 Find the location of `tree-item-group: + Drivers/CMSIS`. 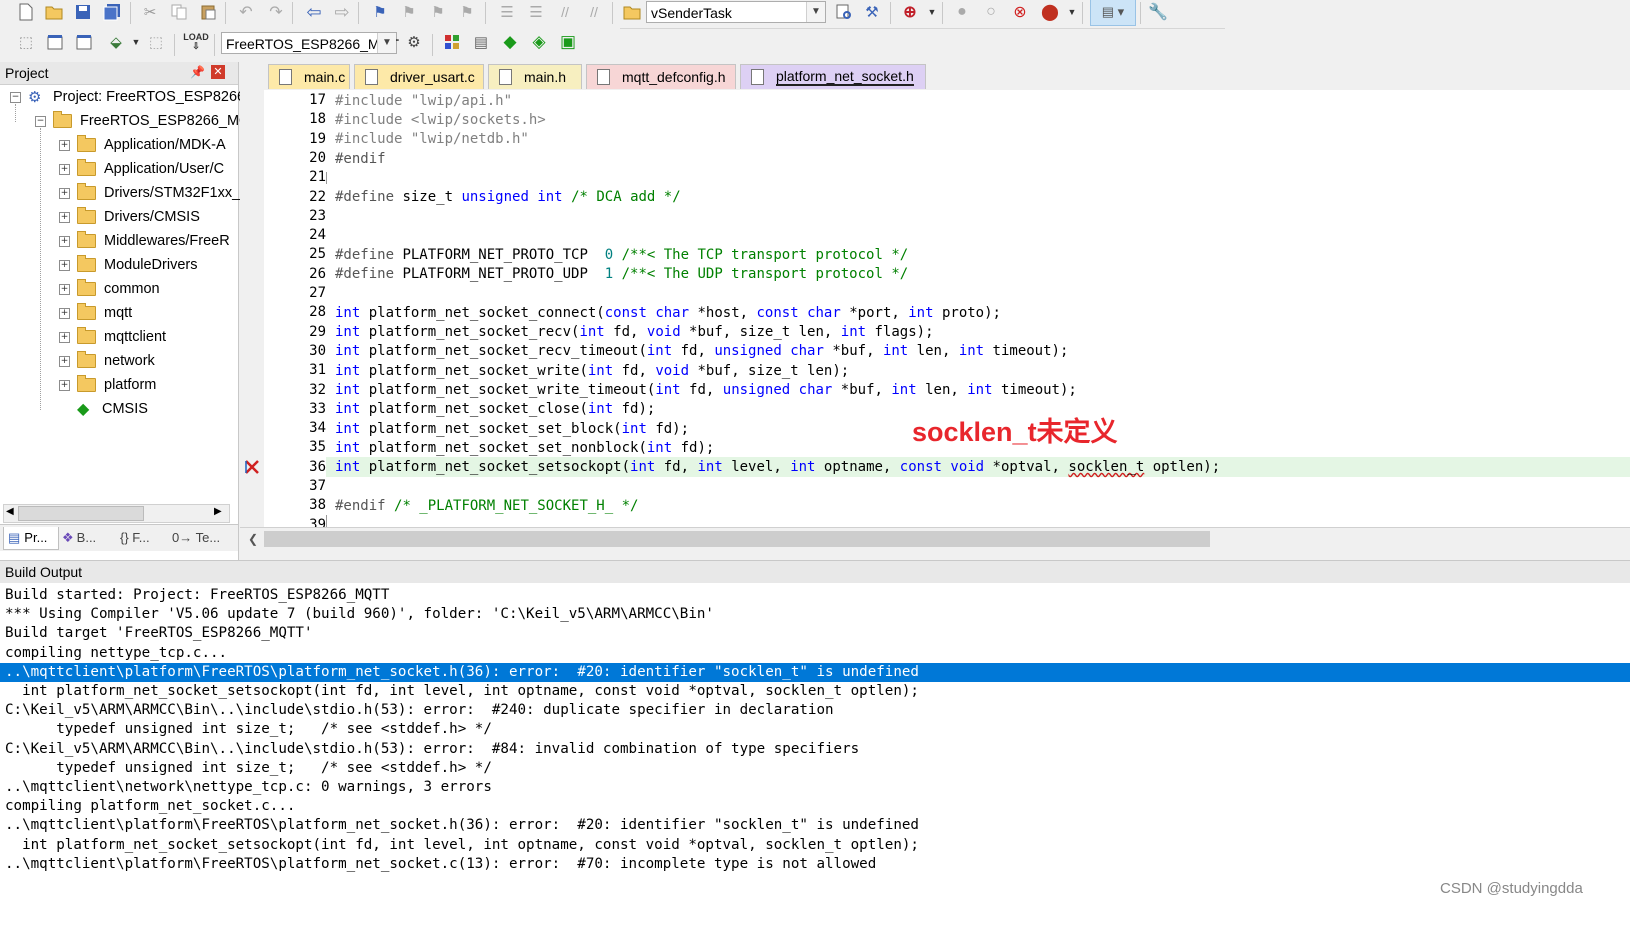

tree-item-group: + Drivers/CMSIS is located at coordinates (129, 217).